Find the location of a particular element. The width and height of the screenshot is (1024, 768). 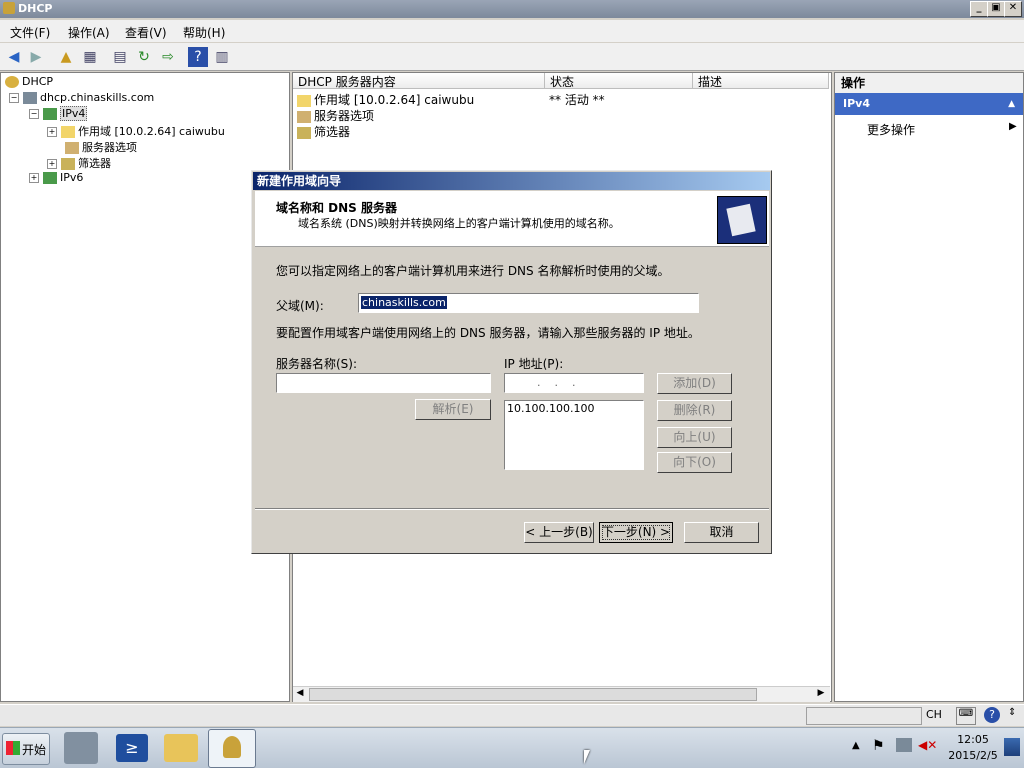

dialog-separator is located at coordinates (512, 509).